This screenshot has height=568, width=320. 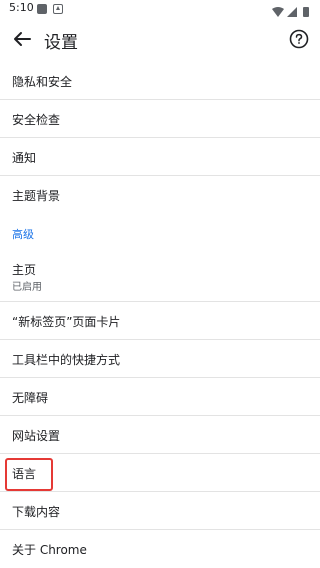 I want to click on status-icons, so click(x=292, y=10).